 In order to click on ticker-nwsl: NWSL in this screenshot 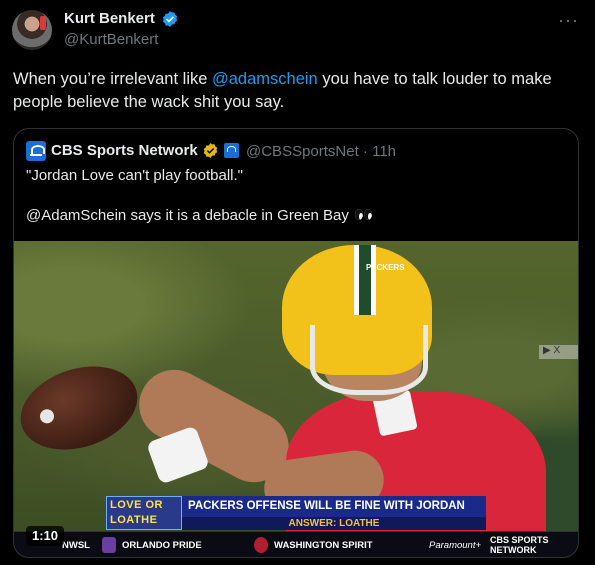, I will do `click(76, 545)`.